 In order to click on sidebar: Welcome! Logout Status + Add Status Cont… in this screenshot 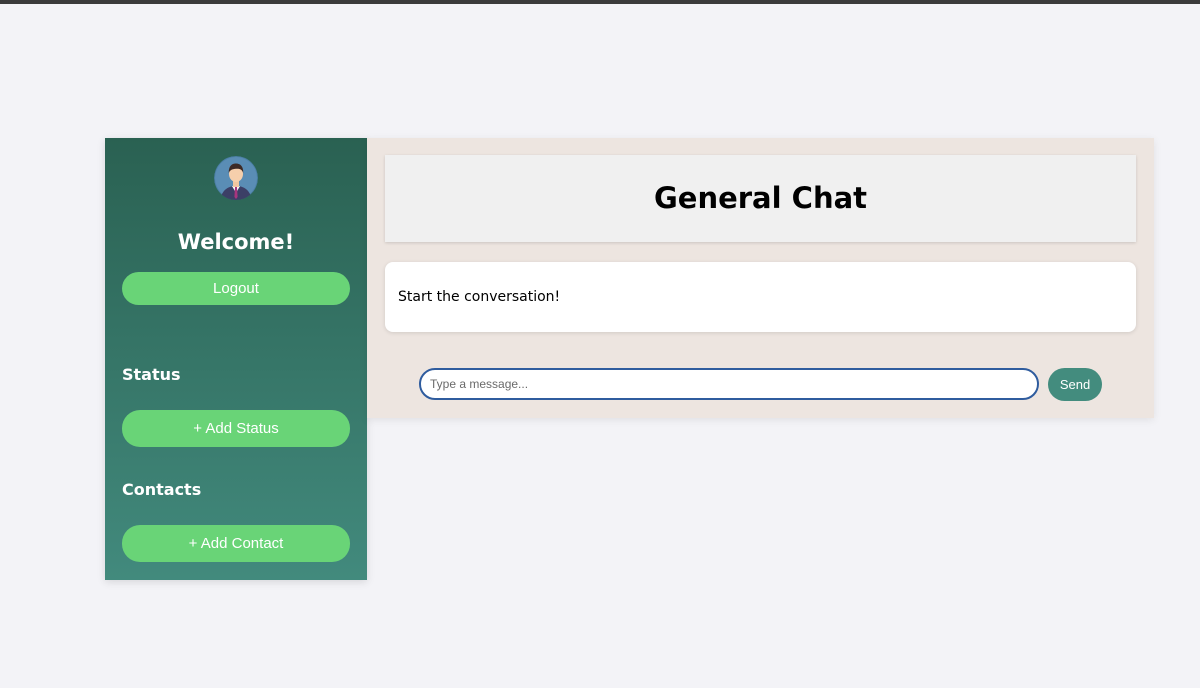, I will do `click(236, 359)`.